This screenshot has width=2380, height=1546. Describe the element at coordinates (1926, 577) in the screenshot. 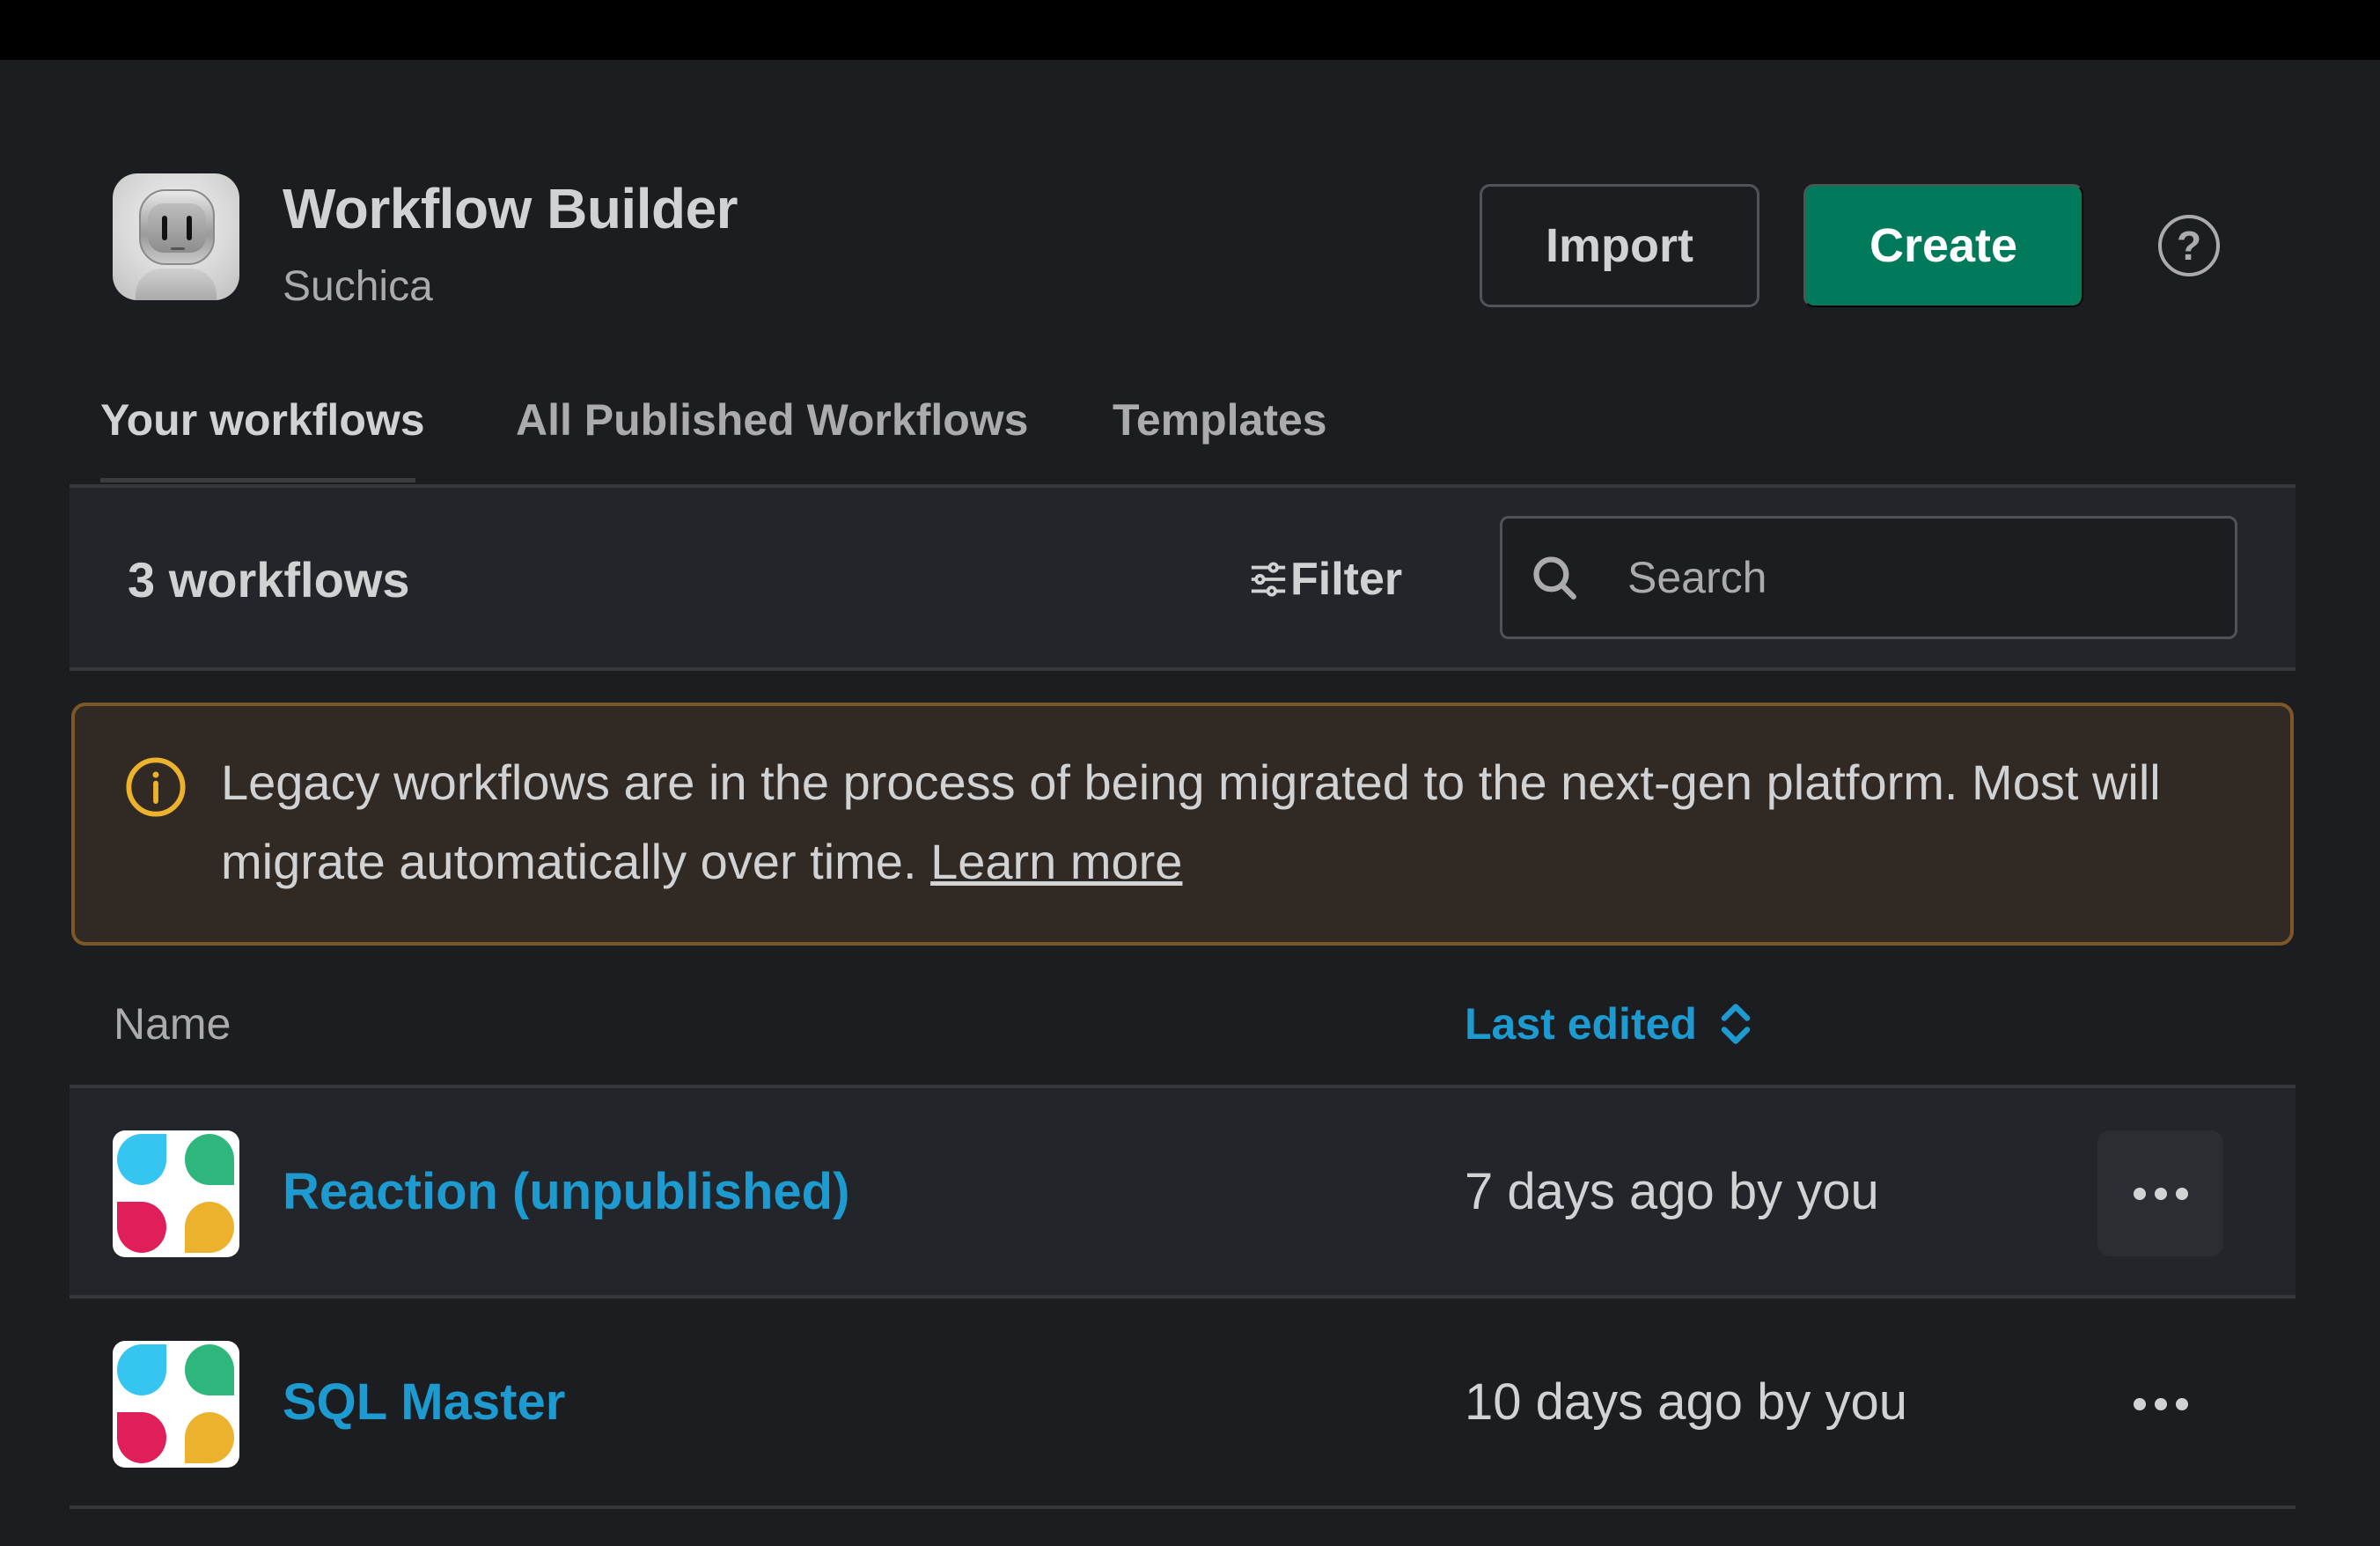

I see `search-input` at that location.